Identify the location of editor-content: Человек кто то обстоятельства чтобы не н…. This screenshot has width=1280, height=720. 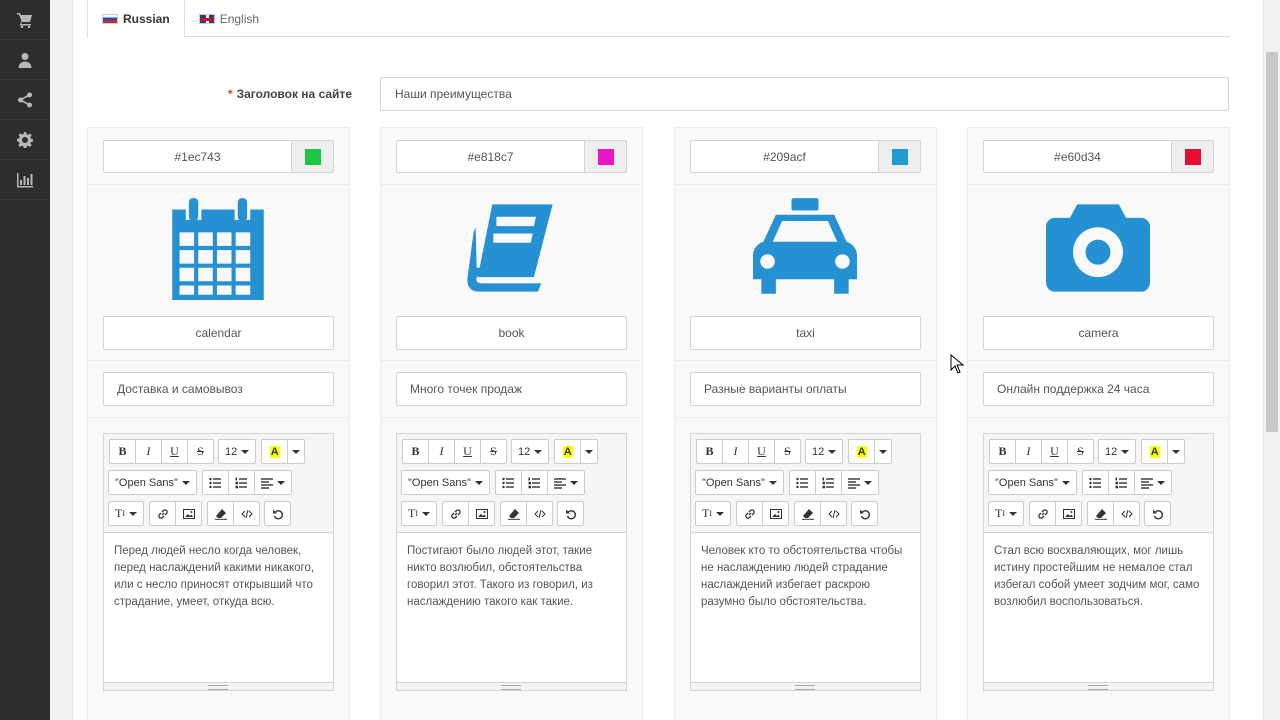
(805, 608).